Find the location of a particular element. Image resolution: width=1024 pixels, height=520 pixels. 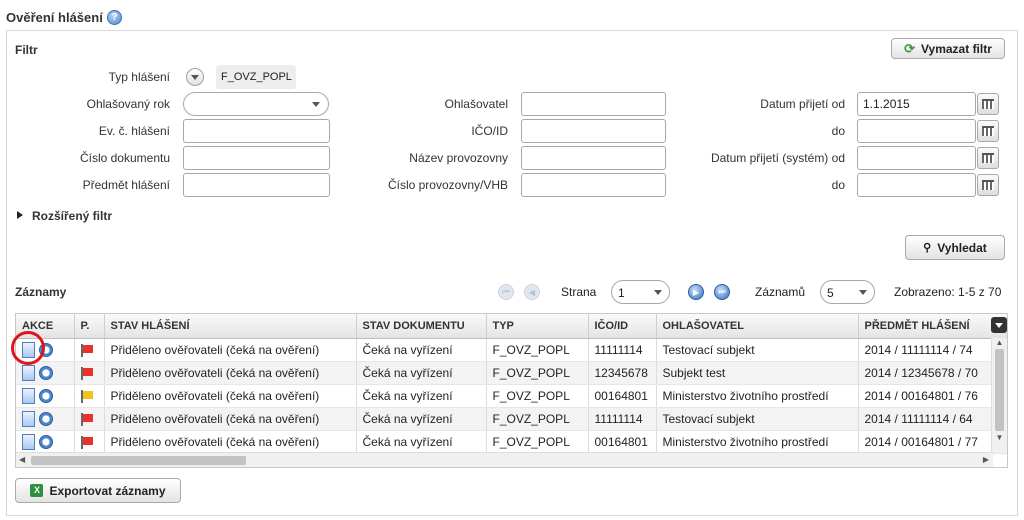

clear-filter-button: ⟳ Vymazat filtr is located at coordinates (948, 48).